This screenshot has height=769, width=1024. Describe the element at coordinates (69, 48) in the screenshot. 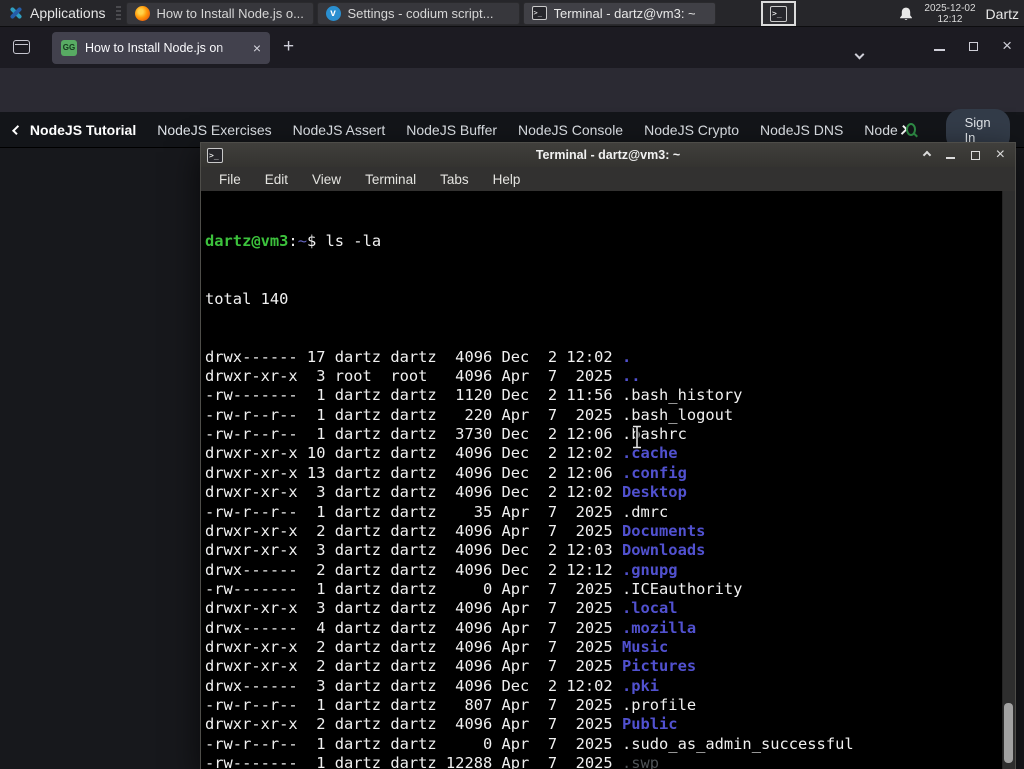

I see `gfg-favicon: GG` at that location.